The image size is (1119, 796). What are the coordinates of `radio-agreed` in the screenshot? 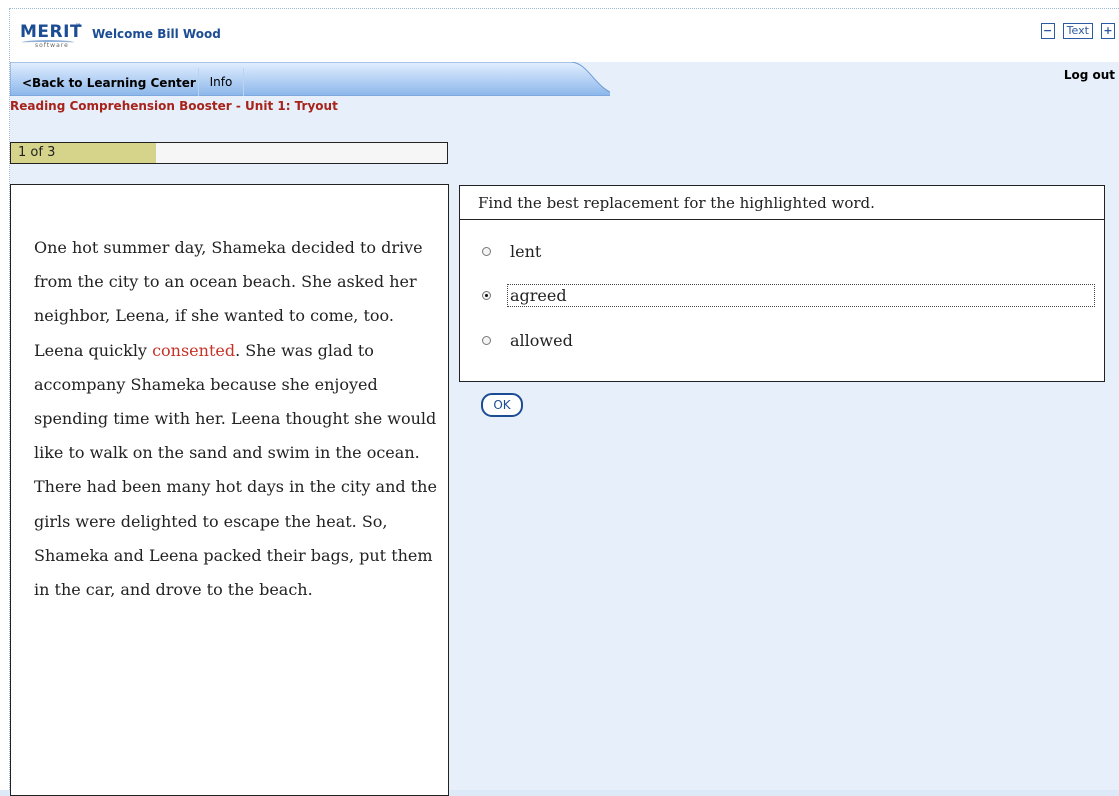 It's located at (486, 295).